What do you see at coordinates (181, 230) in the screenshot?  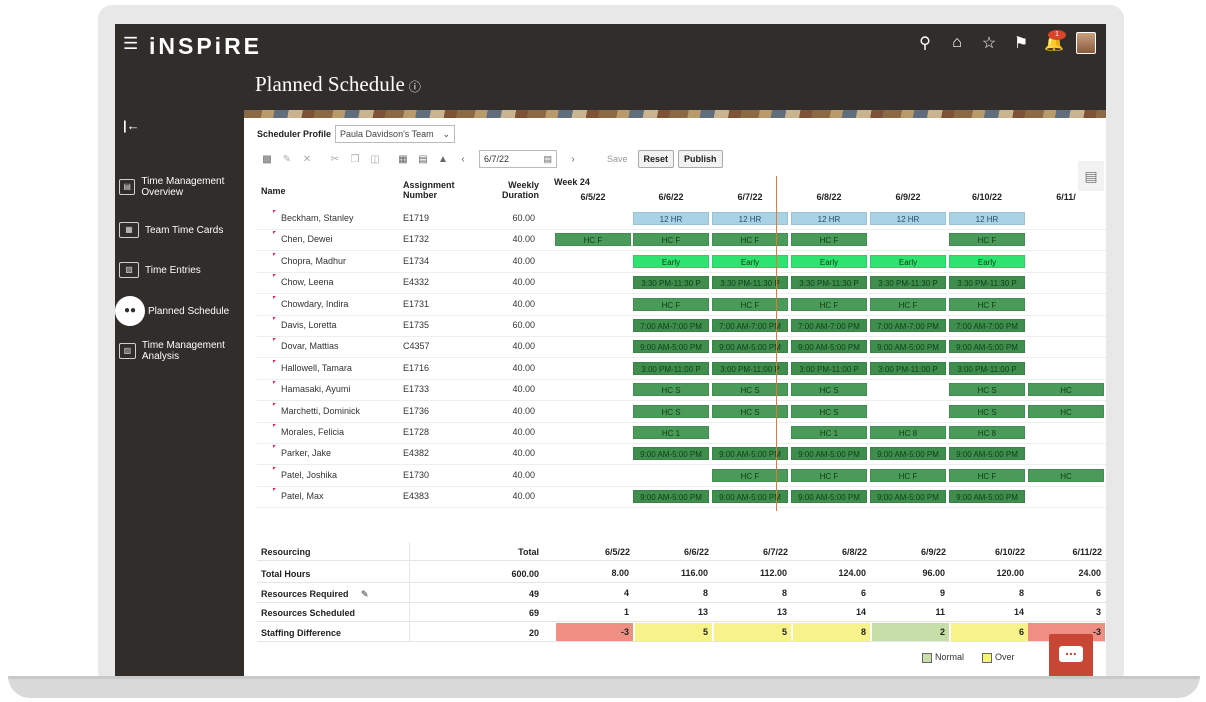 I see `sidebar-item-team-time-cards: ▦ Team Time Cards` at bounding box center [181, 230].